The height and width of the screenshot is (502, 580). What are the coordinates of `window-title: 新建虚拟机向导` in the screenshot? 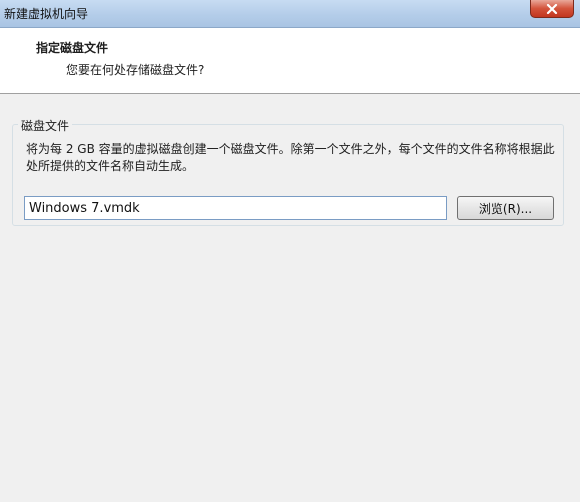 It's located at (46, 14).